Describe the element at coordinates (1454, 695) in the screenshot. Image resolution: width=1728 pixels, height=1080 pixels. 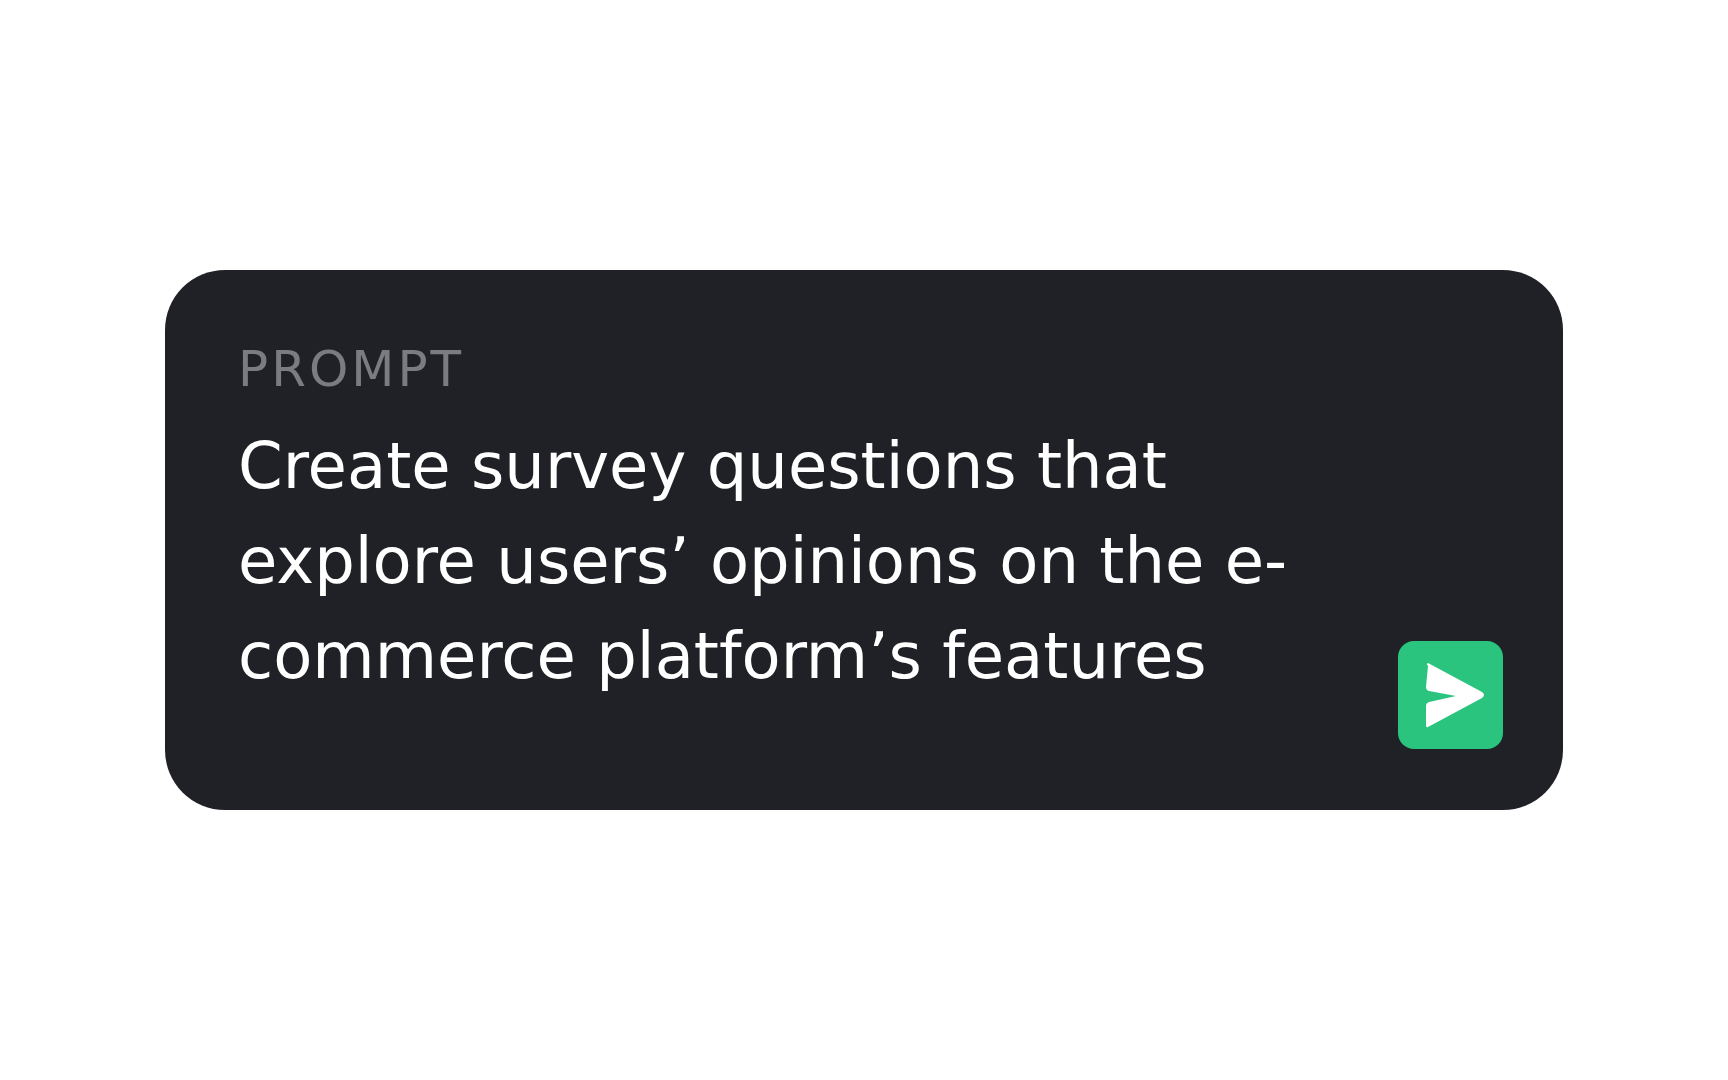
I see `send-icon` at that location.